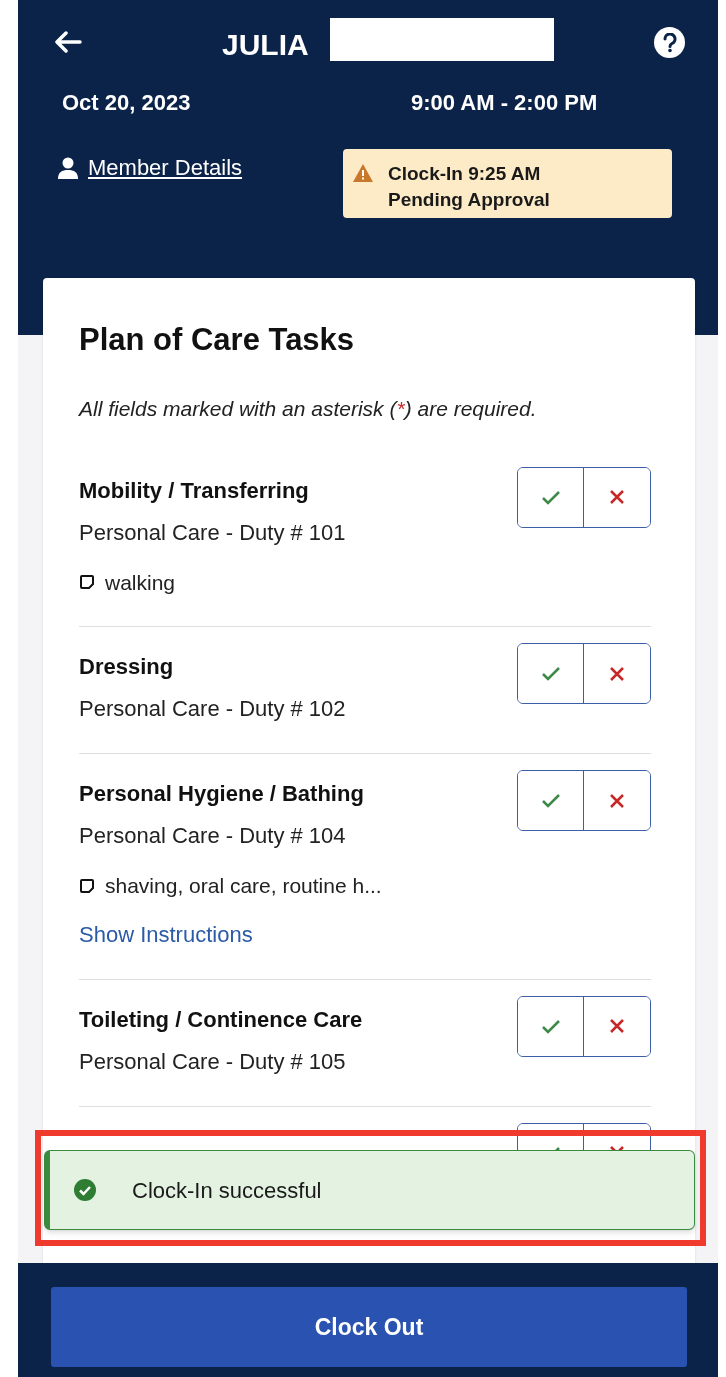 The height and width of the screenshot is (1377, 726). What do you see at coordinates (221, 1019) in the screenshot?
I see `task-title: Toileting / Continence Care` at bounding box center [221, 1019].